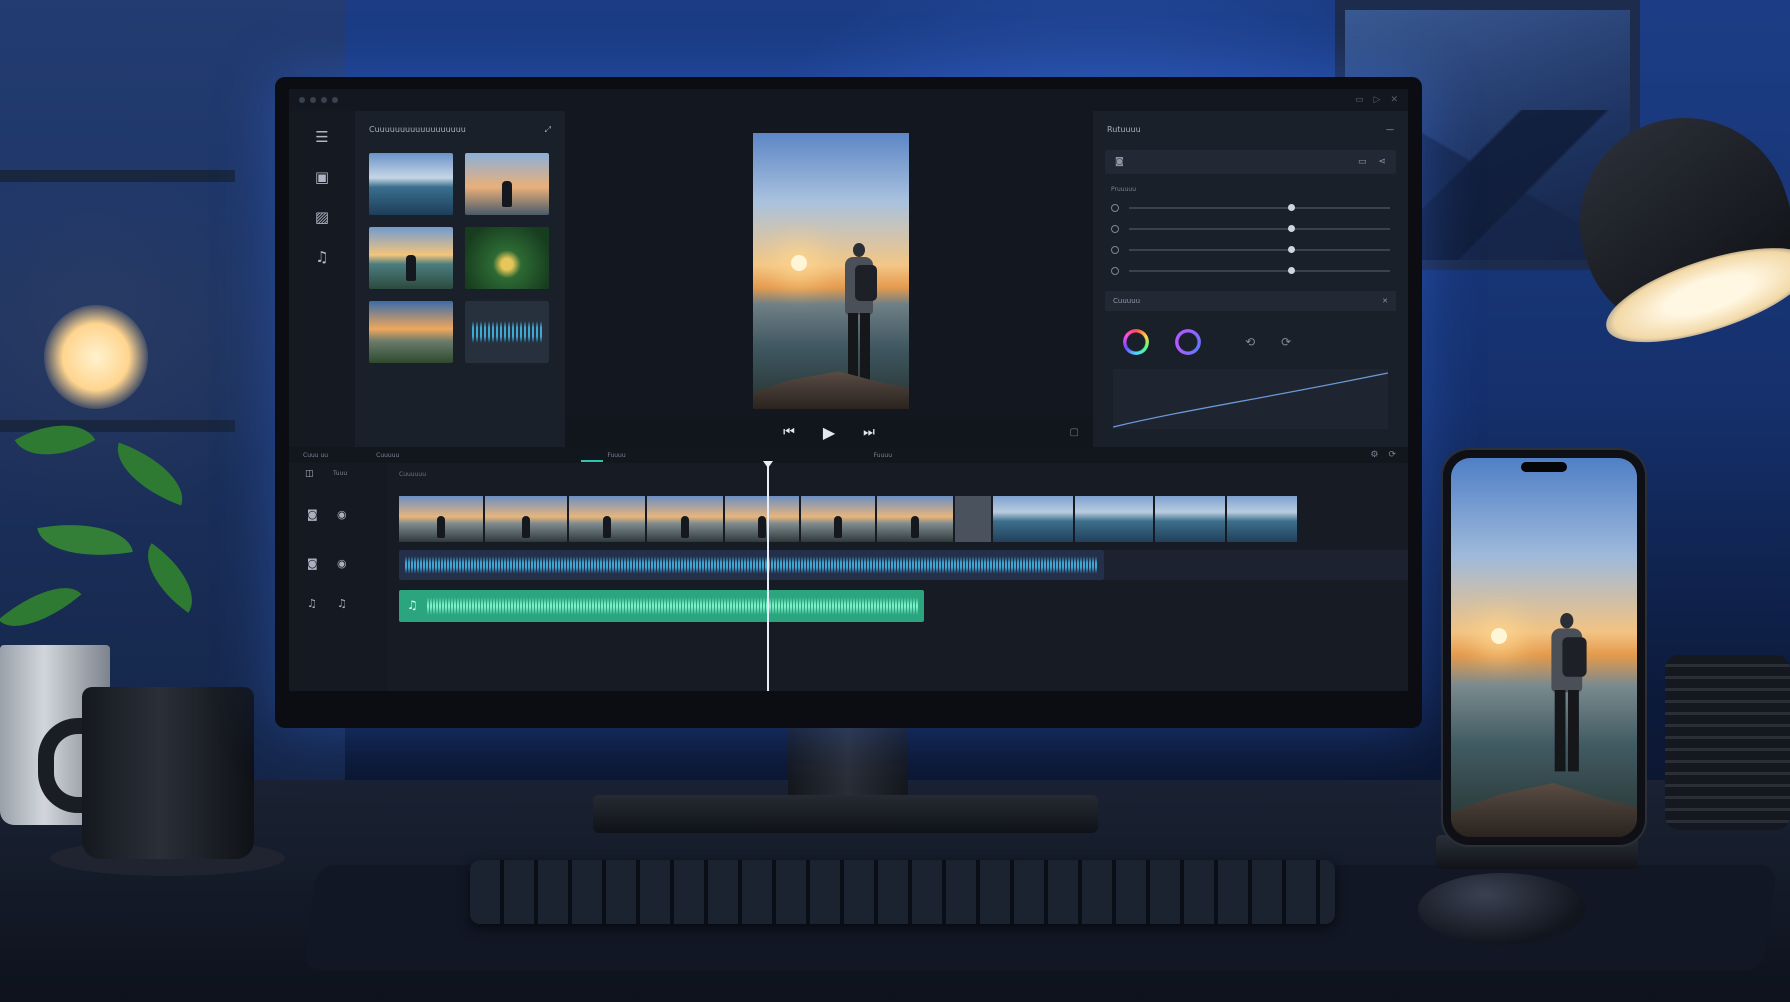 The image size is (1790, 1002). I want to click on camera-lens, so click(1727, 742).